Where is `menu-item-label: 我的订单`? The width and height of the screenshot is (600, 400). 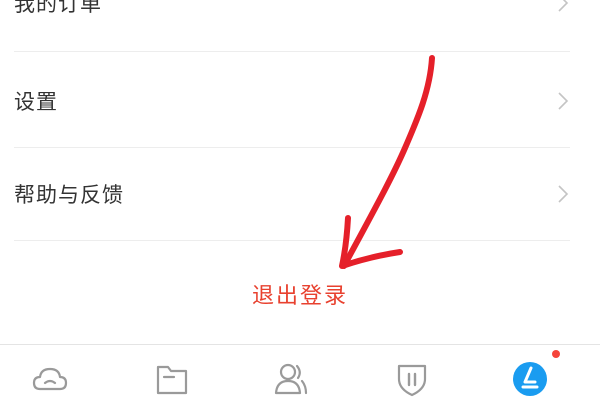
menu-item-label: 我的订单 is located at coordinates (58, 8).